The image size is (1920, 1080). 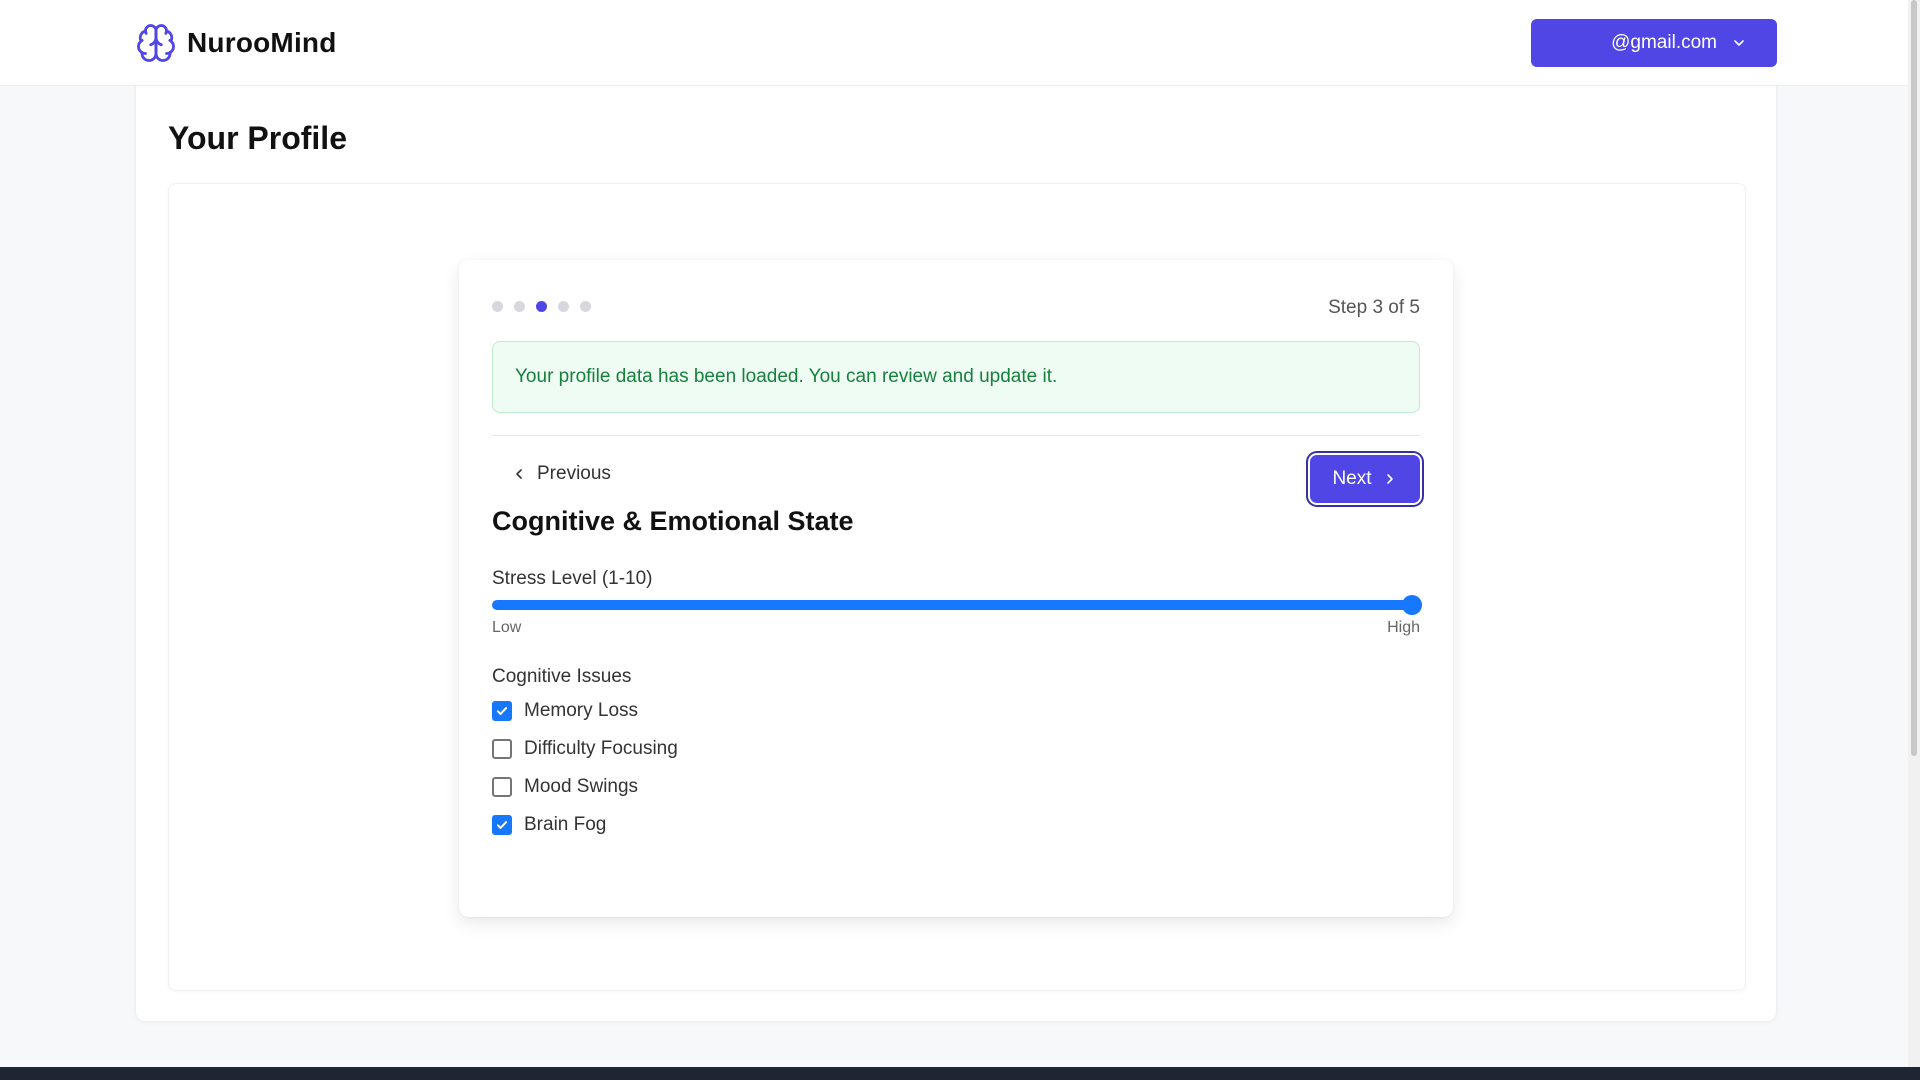 I want to click on checkbox-label: Mood Swings, so click(x=581, y=786).